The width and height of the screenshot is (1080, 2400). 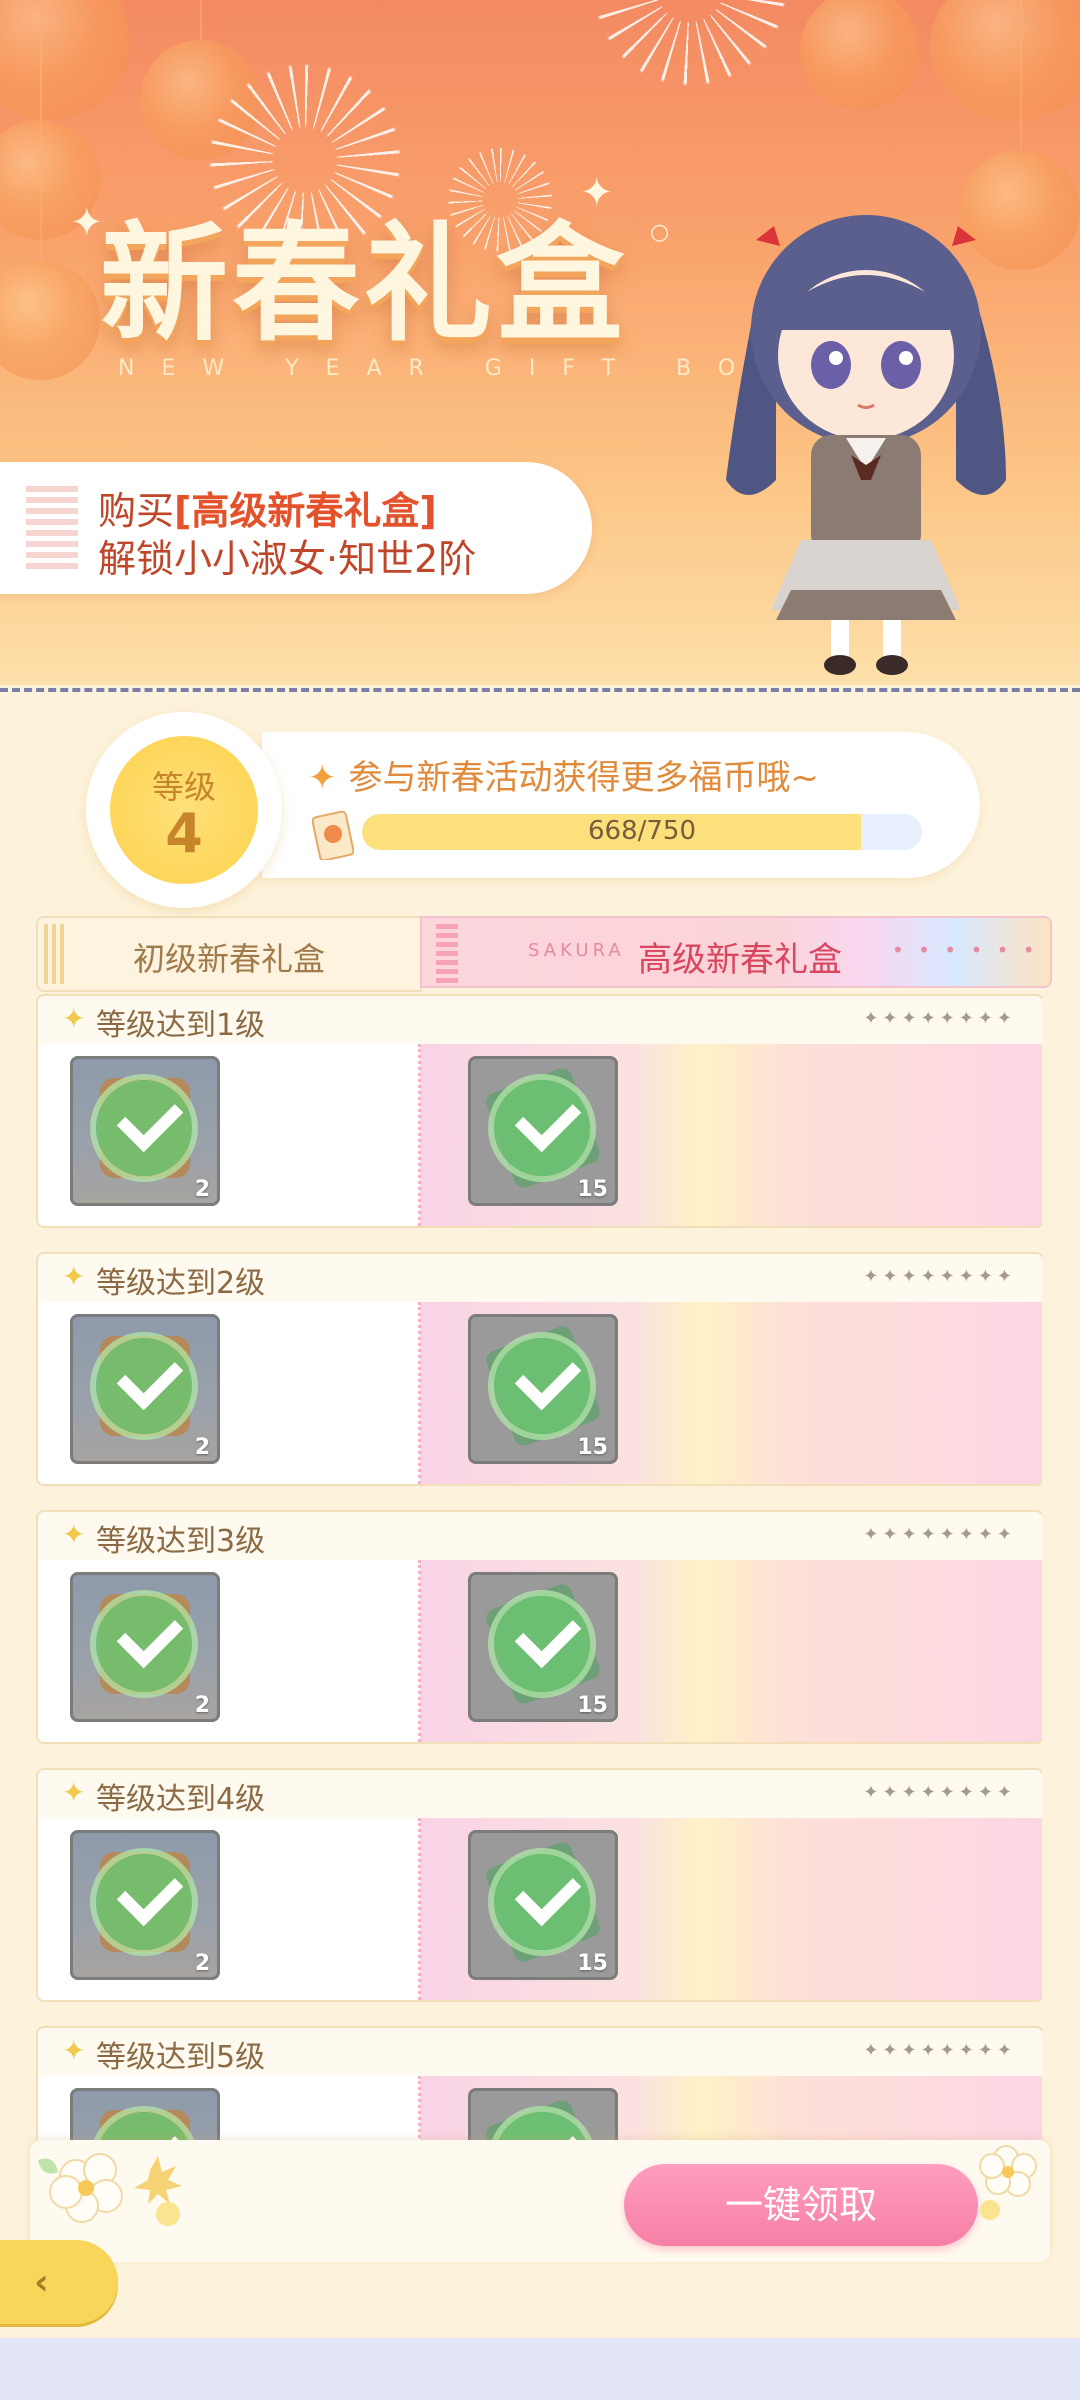 What do you see at coordinates (181, 1283) in the screenshot?
I see `reward-row-label: 等级达到2级` at bounding box center [181, 1283].